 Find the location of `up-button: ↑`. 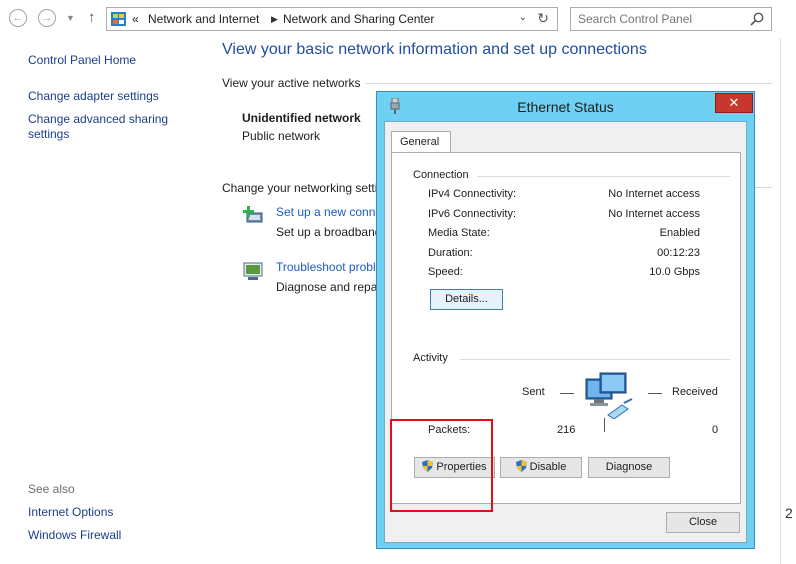

up-button: ↑ is located at coordinates (92, 18).